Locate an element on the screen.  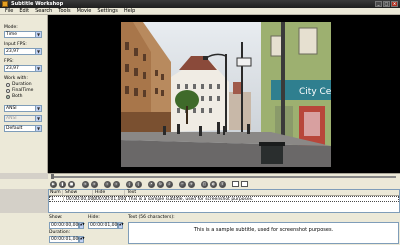
cell-show: 00:00:00,000 is located at coordinates (81, 199).